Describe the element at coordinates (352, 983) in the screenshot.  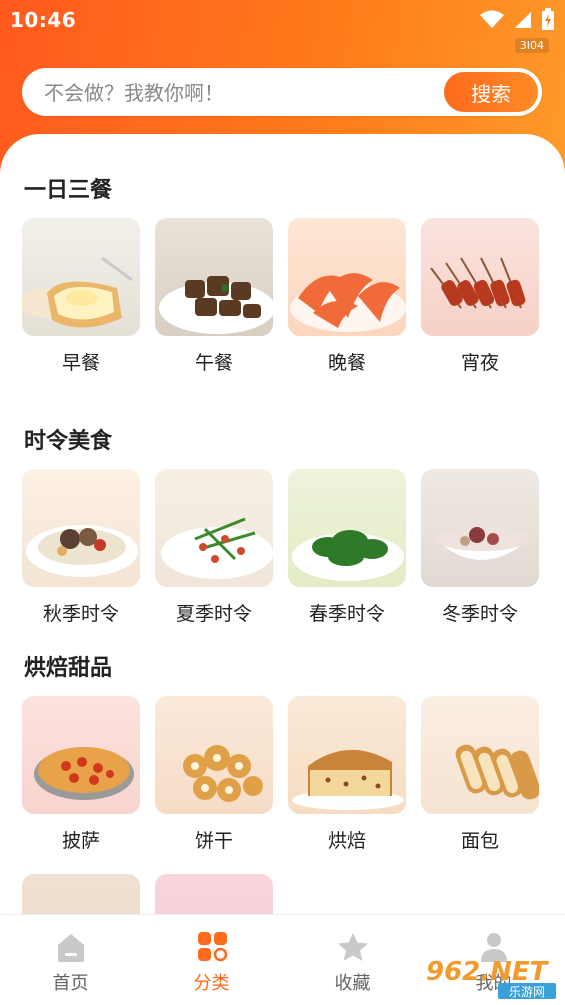
I see `tab-label: 收藏` at that location.